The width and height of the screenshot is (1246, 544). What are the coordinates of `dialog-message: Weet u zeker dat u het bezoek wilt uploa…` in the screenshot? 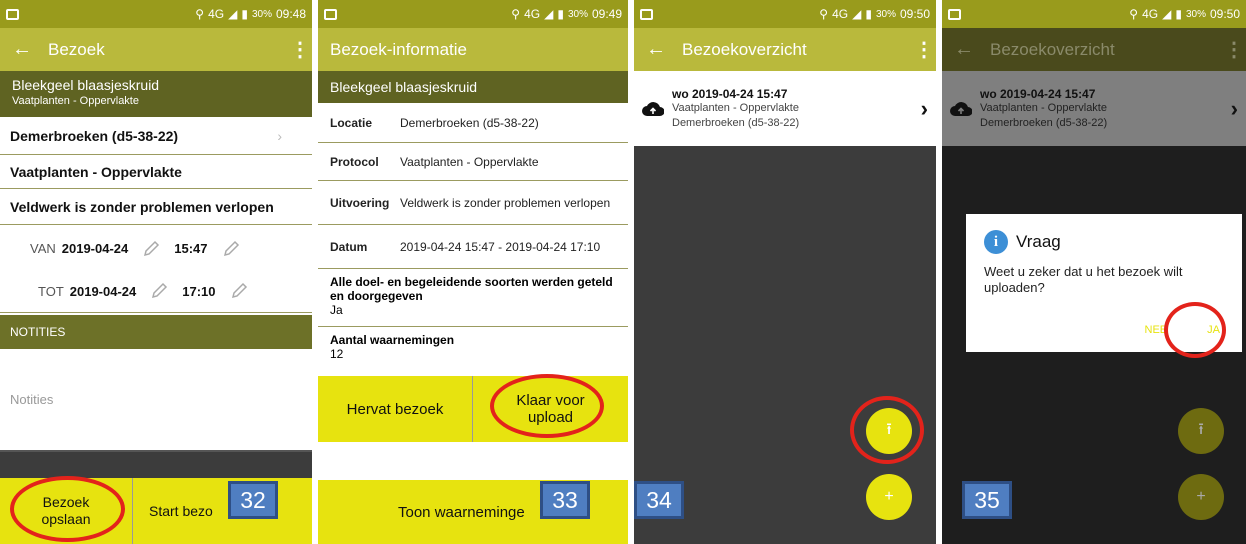 It's located at (1083, 279).